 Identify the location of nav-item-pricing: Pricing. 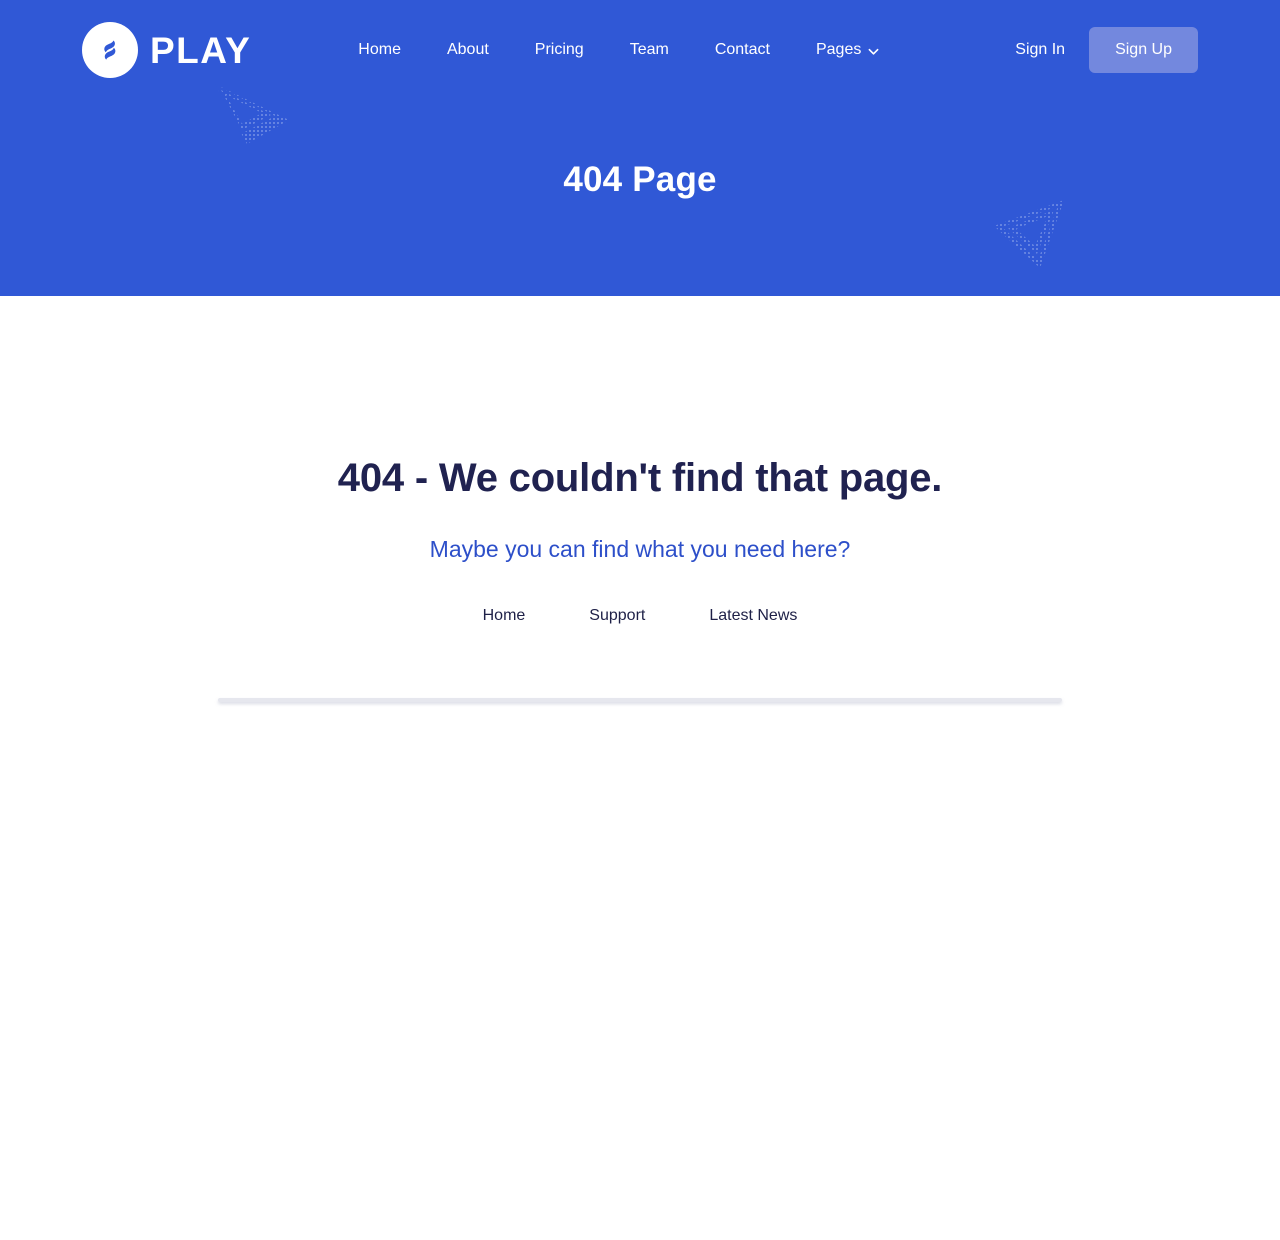
(559, 50).